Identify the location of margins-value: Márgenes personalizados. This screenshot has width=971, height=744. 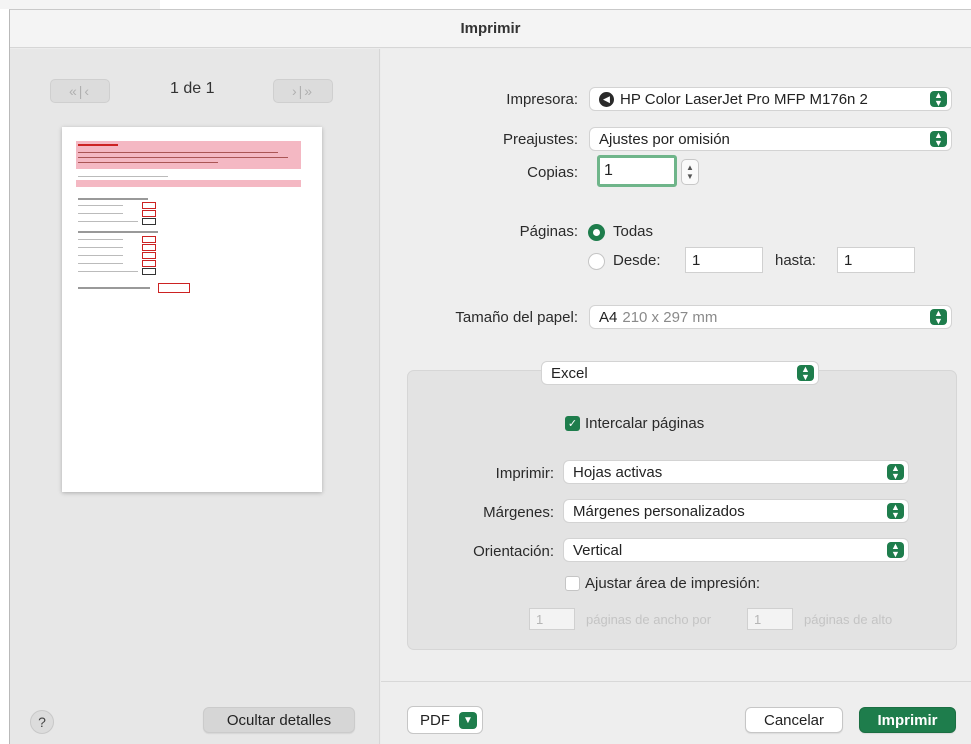
(659, 511).